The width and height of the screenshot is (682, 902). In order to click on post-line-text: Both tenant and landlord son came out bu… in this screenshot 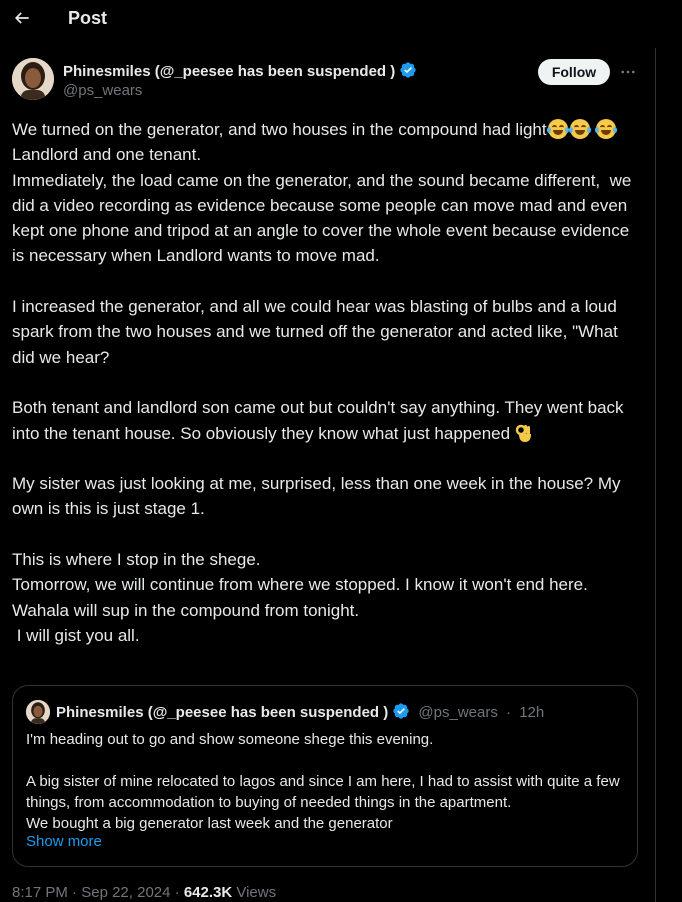, I will do `click(320, 420)`.